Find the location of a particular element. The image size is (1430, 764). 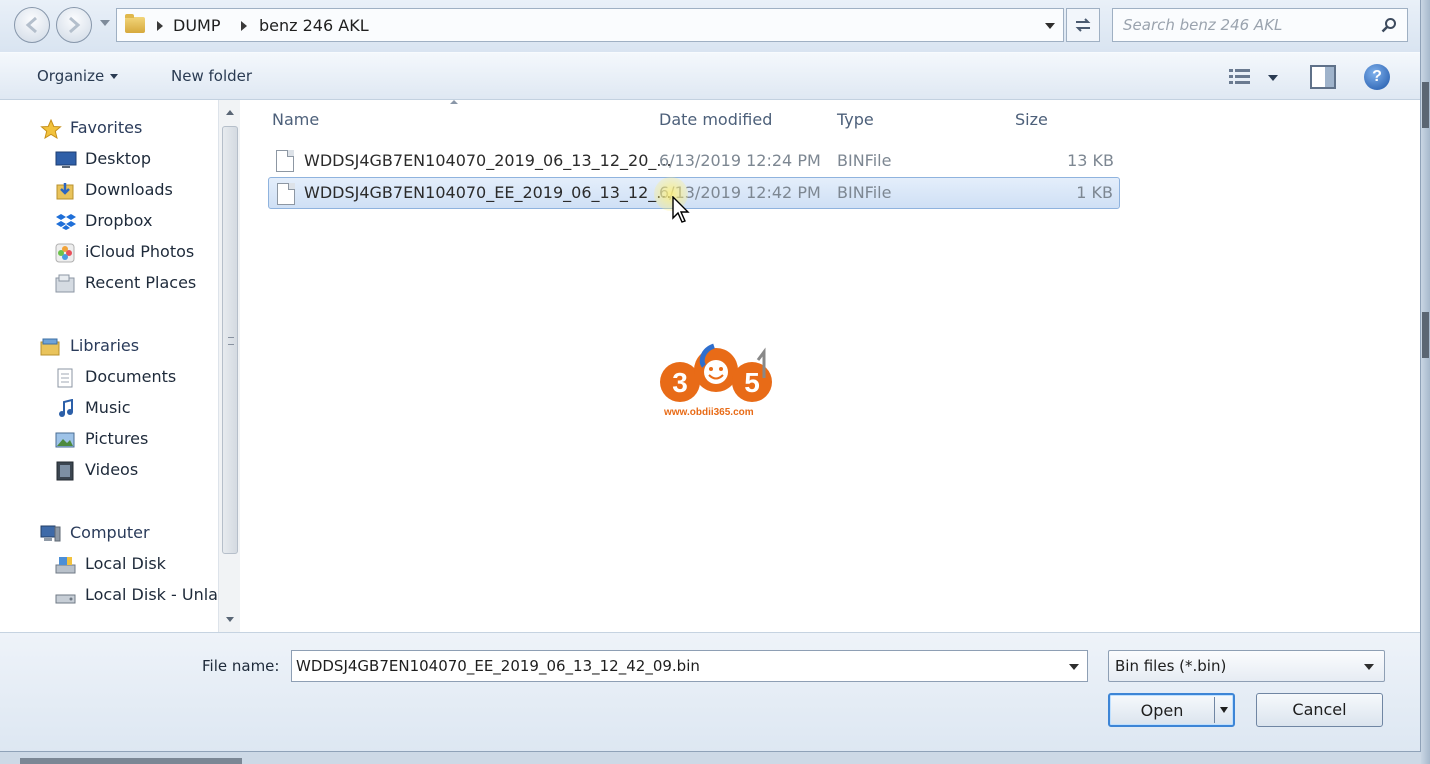

file-name-label: File name: is located at coordinates (241, 666).